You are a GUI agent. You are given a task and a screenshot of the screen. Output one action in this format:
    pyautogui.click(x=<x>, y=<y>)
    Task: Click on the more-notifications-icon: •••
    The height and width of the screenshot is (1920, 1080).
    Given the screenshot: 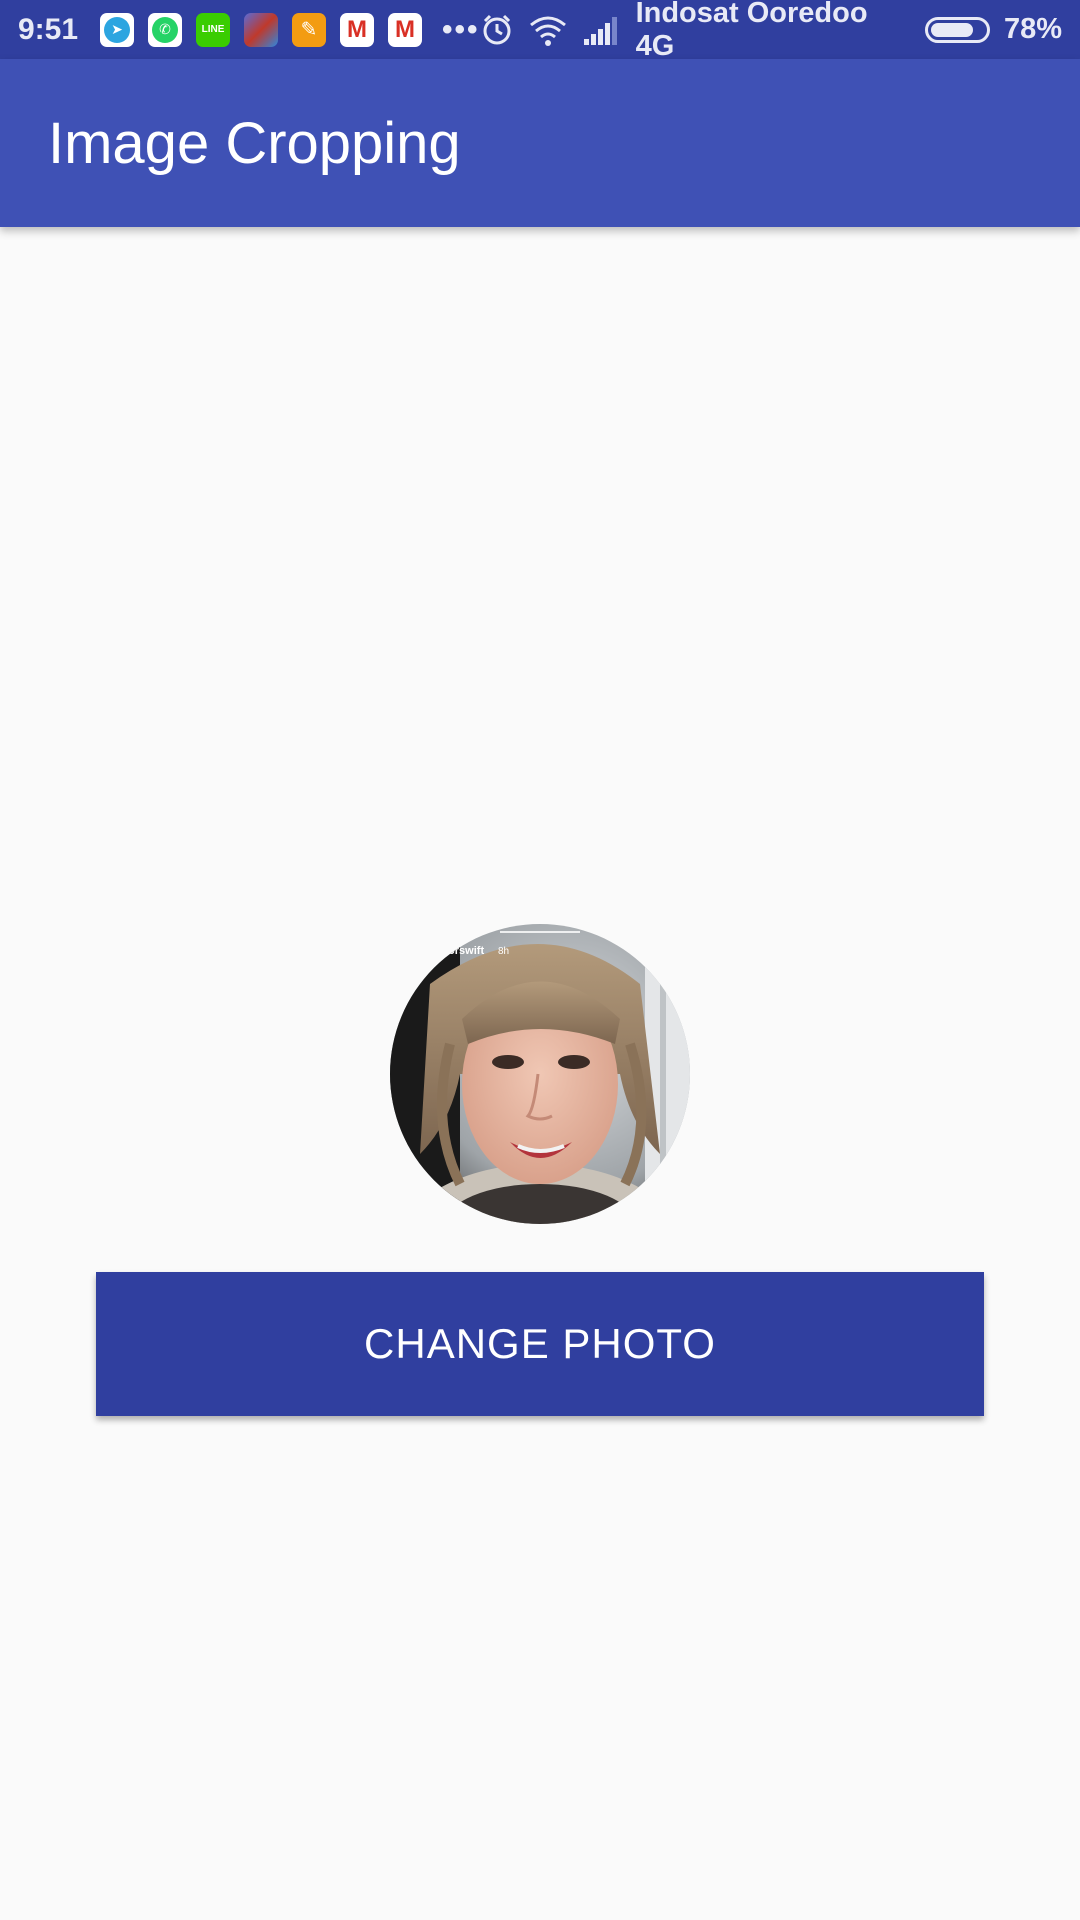 What is the action you would take?
    pyautogui.click(x=461, y=29)
    